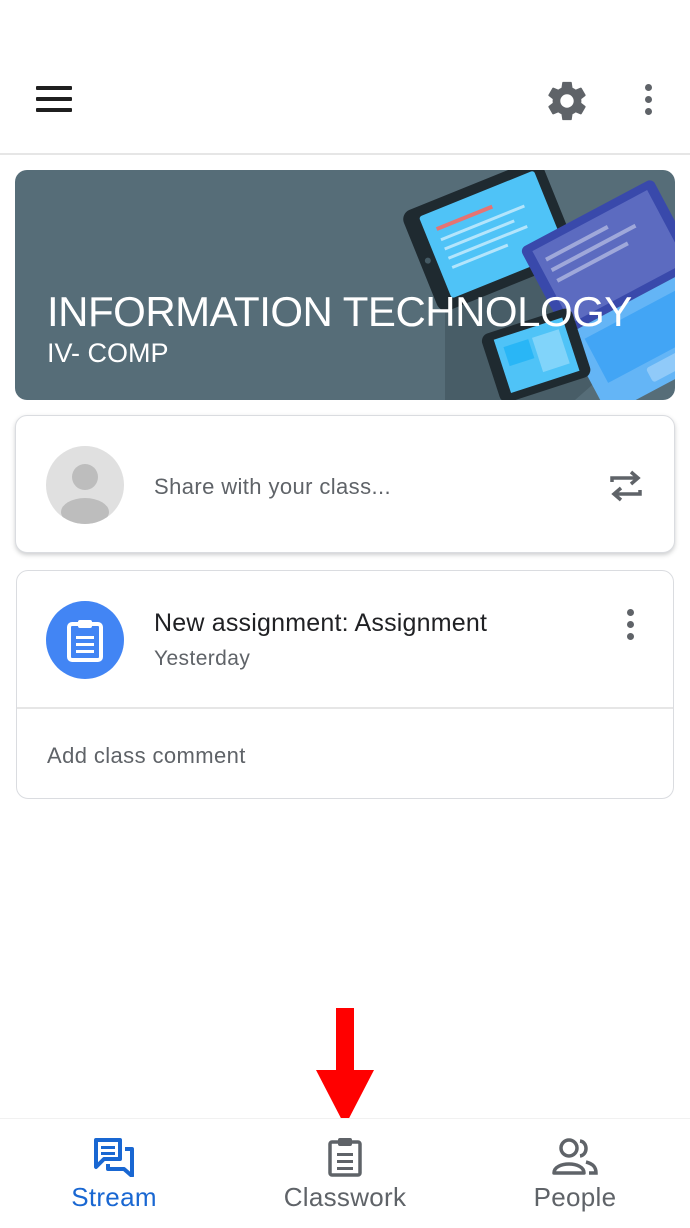  What do you see at coordinates (85, 494) in the screenshot?
I see `person-placeholder-icon` at bounding box center [85, 494].